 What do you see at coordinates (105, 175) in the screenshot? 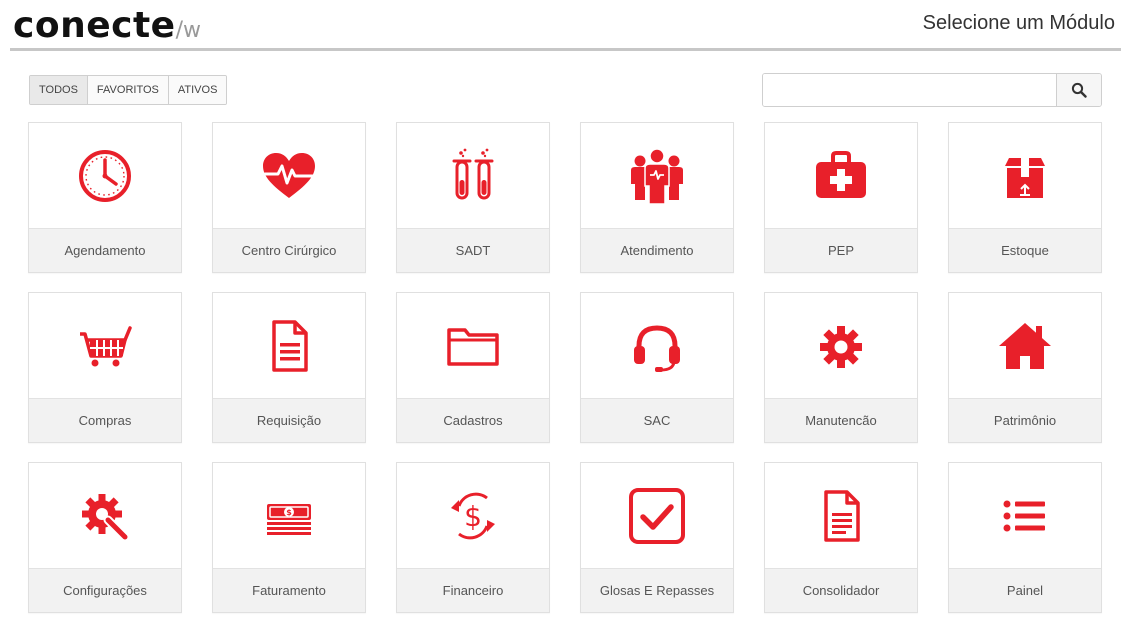
I see `clock-icon` at bounding box center [105, 175].